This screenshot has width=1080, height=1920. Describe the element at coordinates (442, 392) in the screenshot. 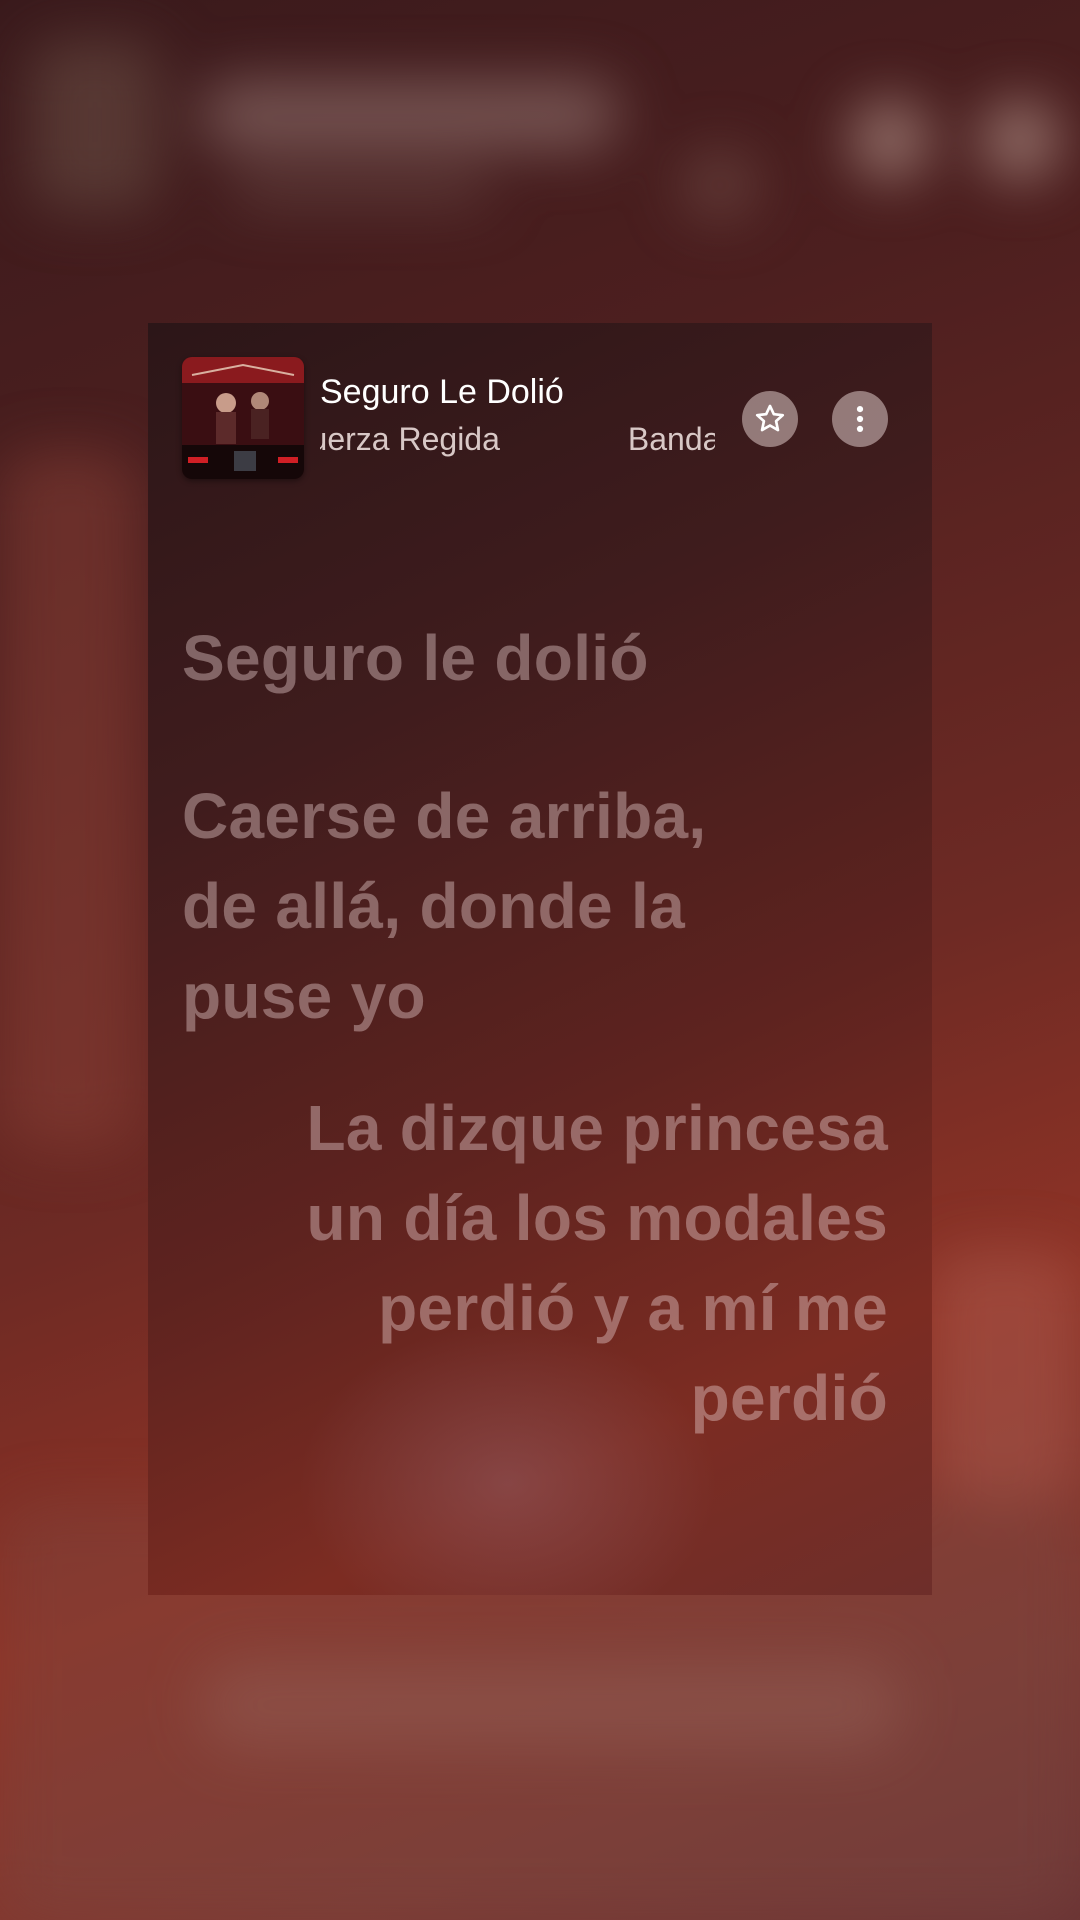

I see `song-title: Seguro Le Dolió` at that location.